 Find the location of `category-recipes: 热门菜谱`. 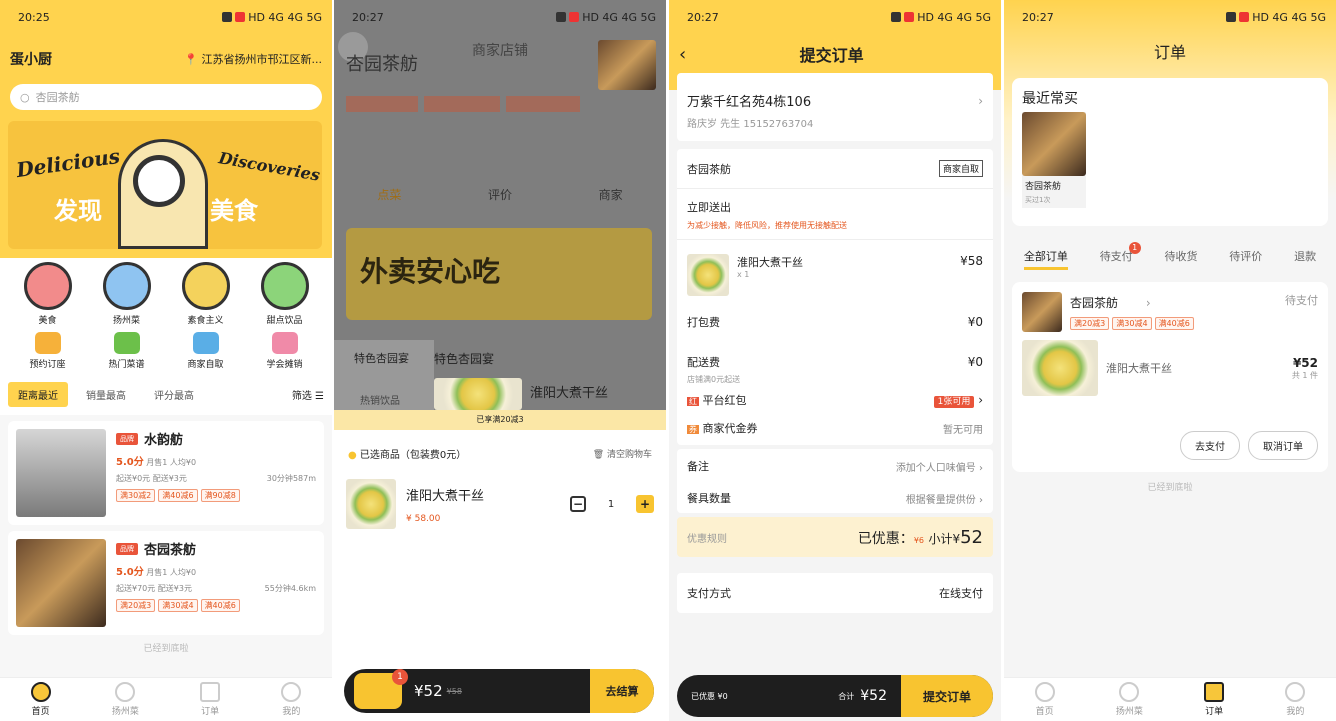

category-recipes: 热门菜谱 is located at coordinates (126, 351).